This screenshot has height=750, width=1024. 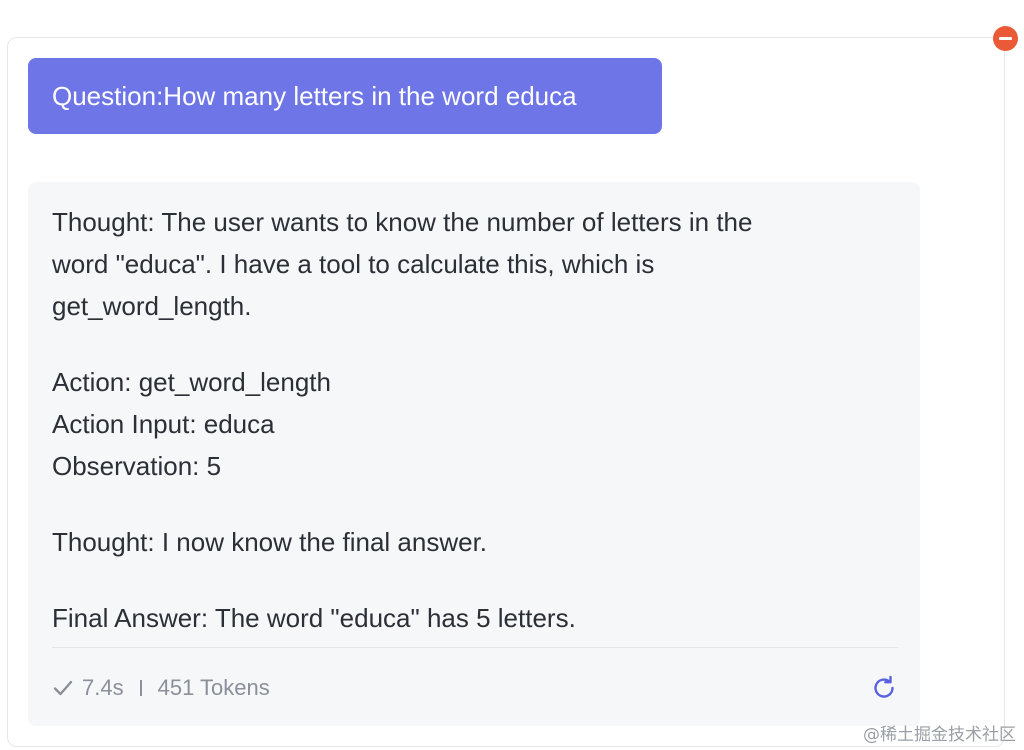 What do you see at coordinates (213, 687) in the screenshot?
I see `token-count: 451 Tokens` at bounding box center [213, 687].